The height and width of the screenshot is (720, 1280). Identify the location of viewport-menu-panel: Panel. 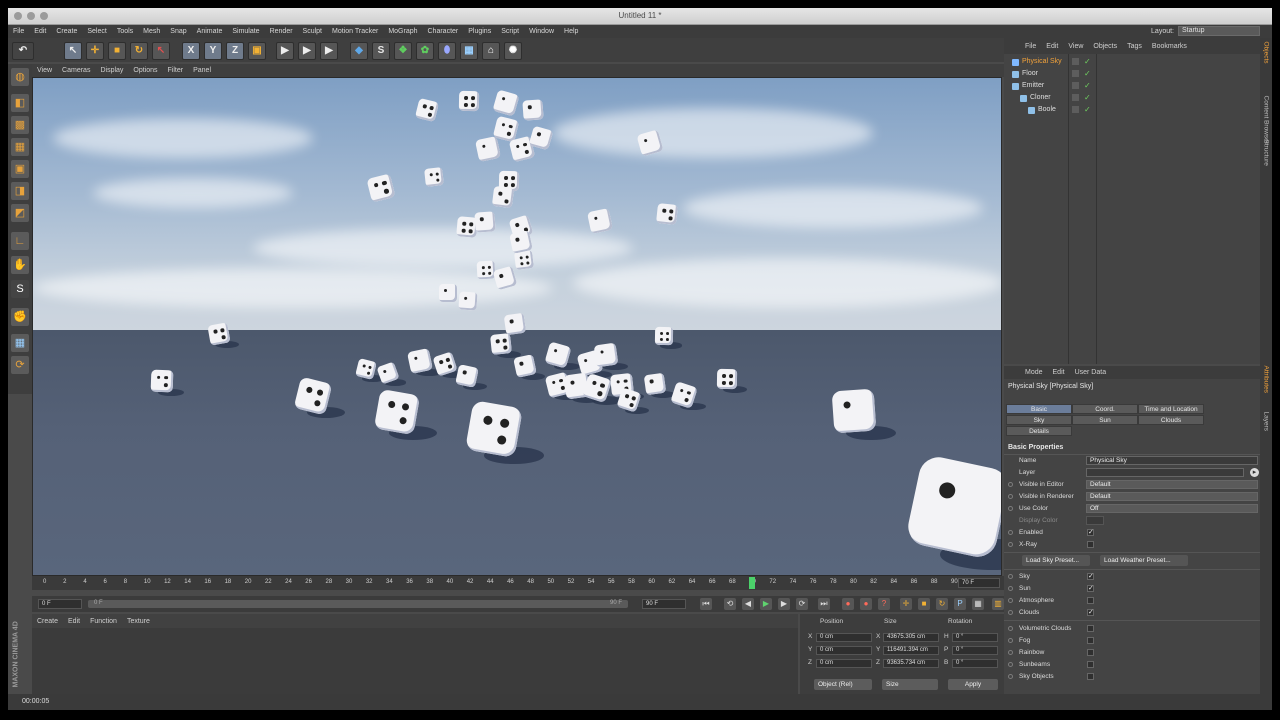
(202, 70).